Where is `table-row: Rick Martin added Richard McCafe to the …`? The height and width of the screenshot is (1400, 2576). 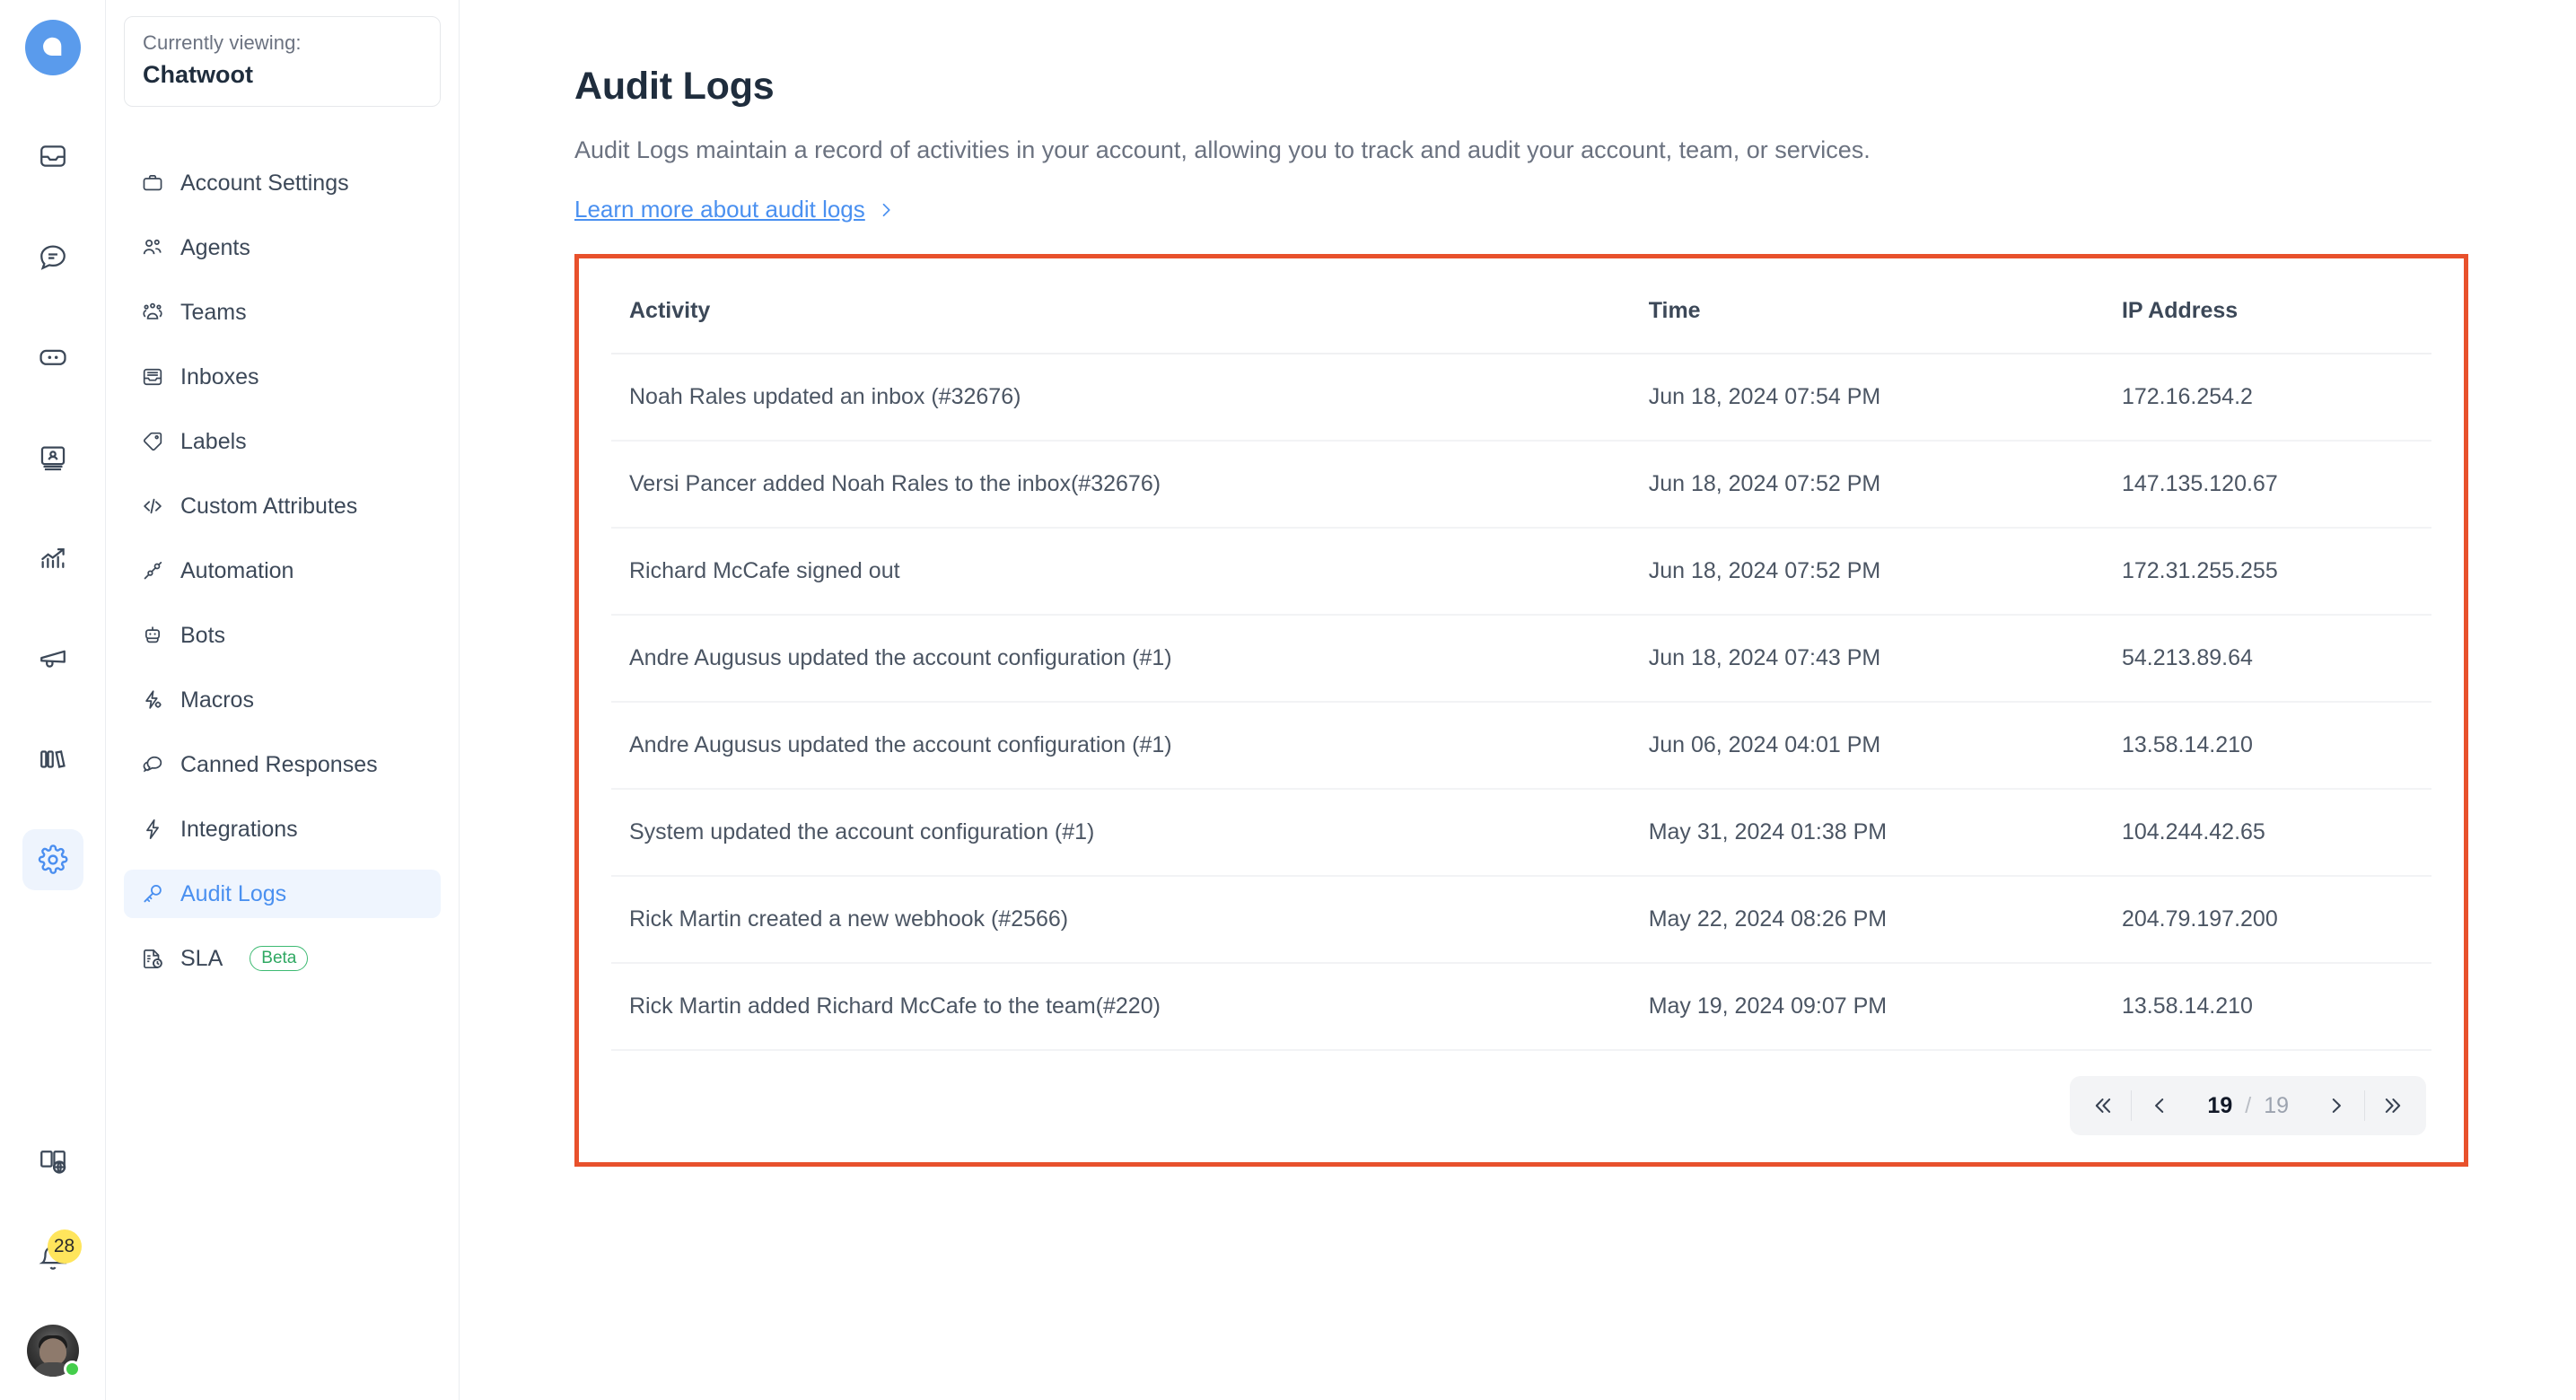 table-row: Rick Martin added Richard McCafe to the … is located at coordinates (1521, 1007).